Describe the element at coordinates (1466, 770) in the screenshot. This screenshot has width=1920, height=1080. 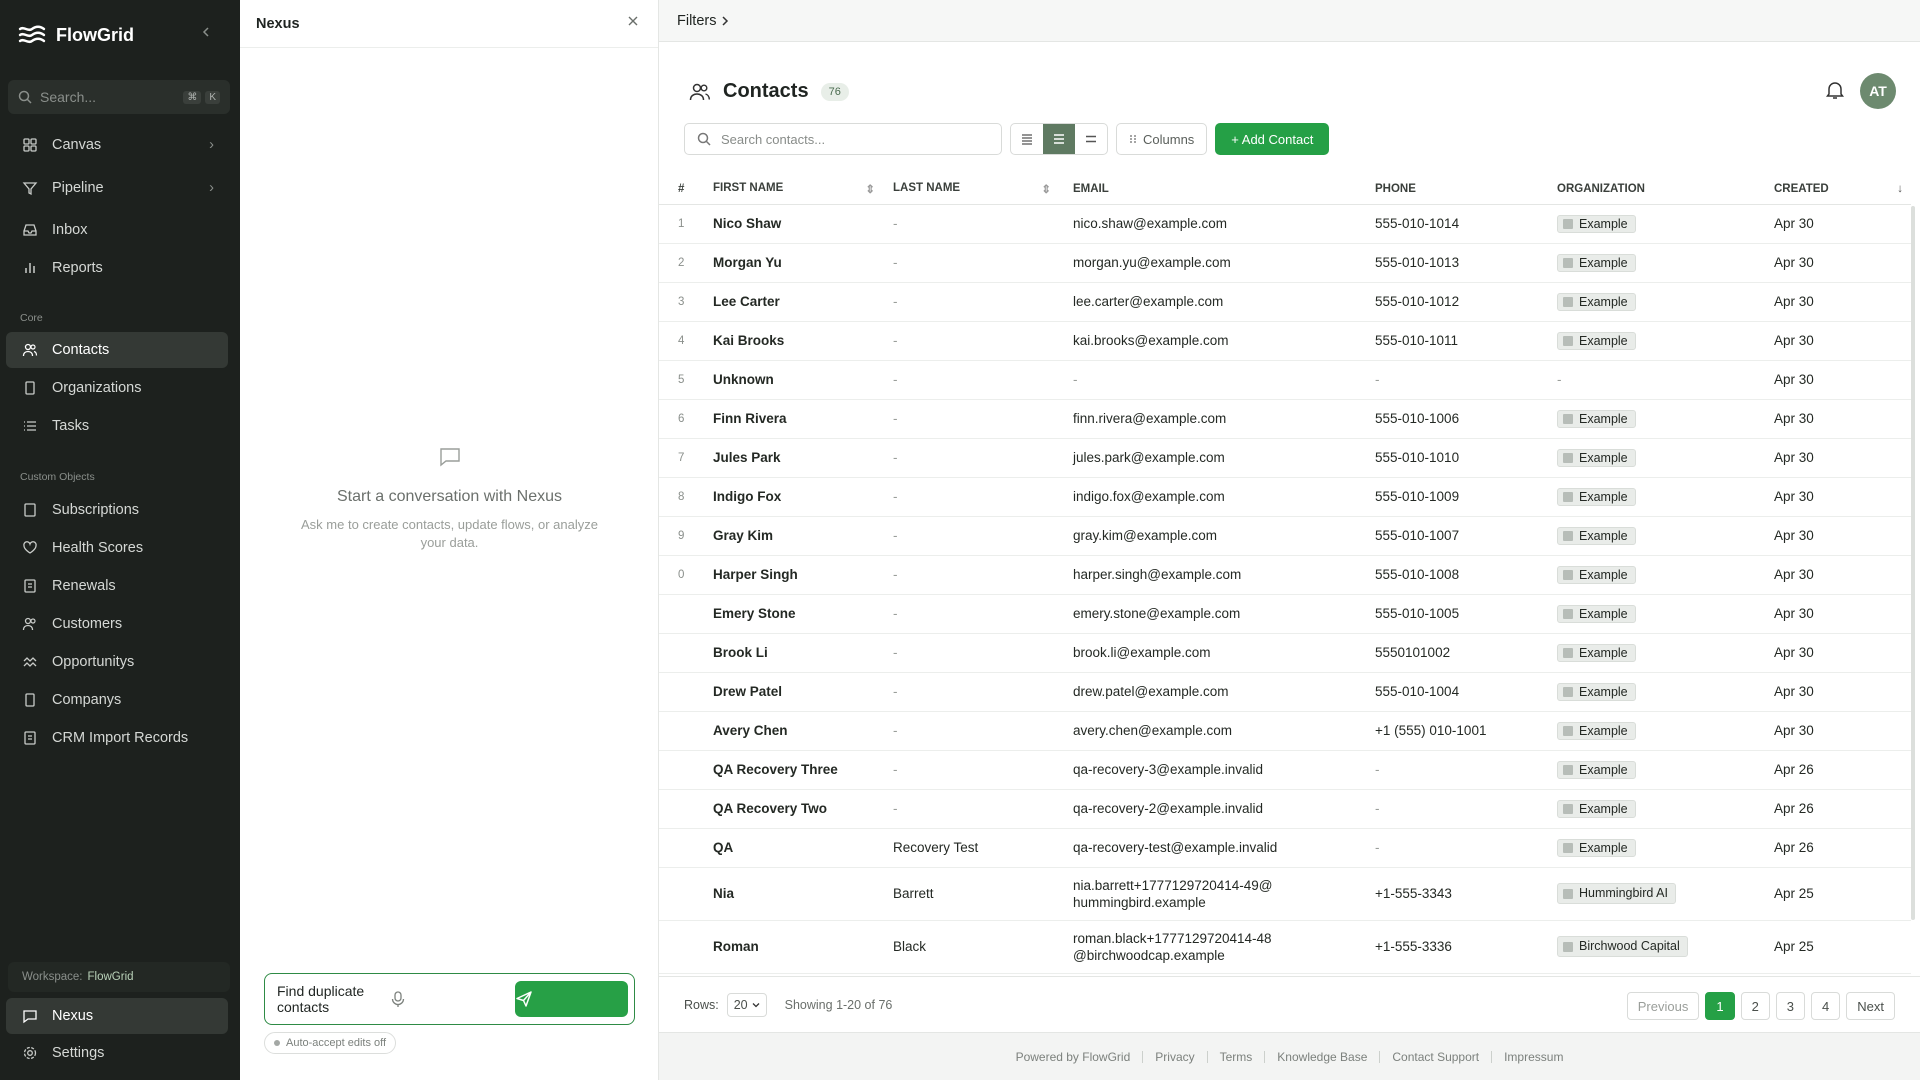
I see `phone-cell: -` at that location.